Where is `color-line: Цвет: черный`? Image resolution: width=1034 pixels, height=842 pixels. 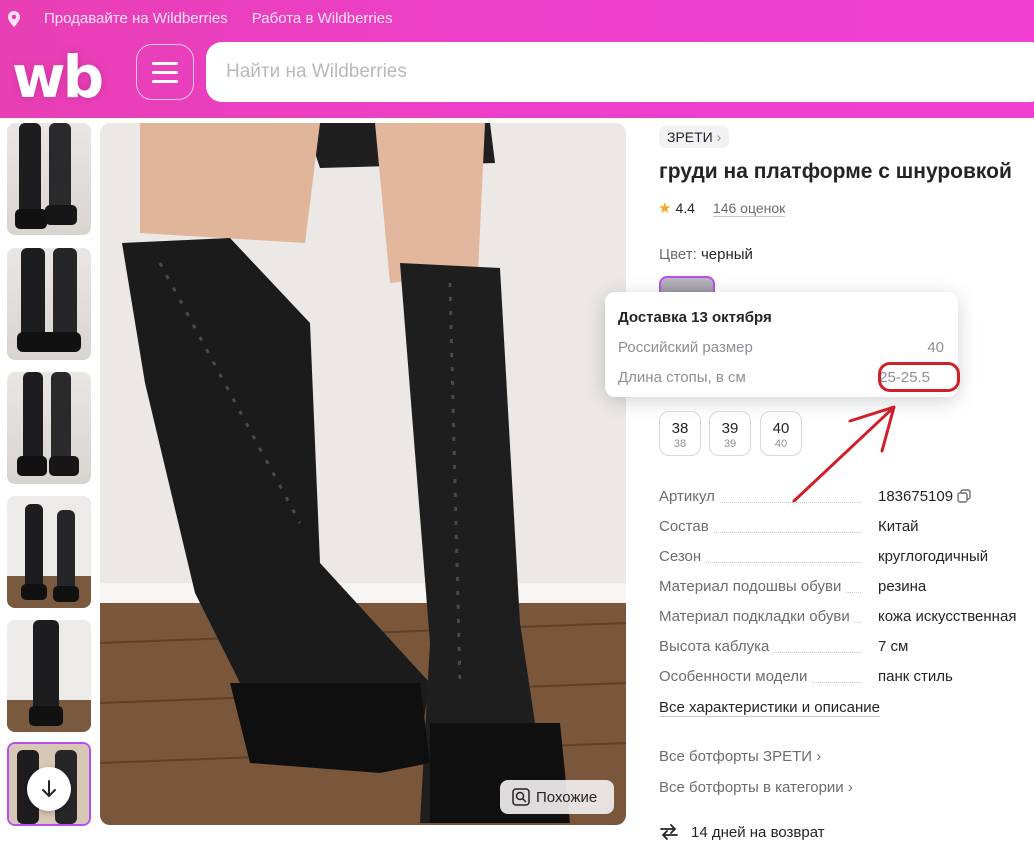
color-line: Цвет: черный is located at coordinates (706, 254).